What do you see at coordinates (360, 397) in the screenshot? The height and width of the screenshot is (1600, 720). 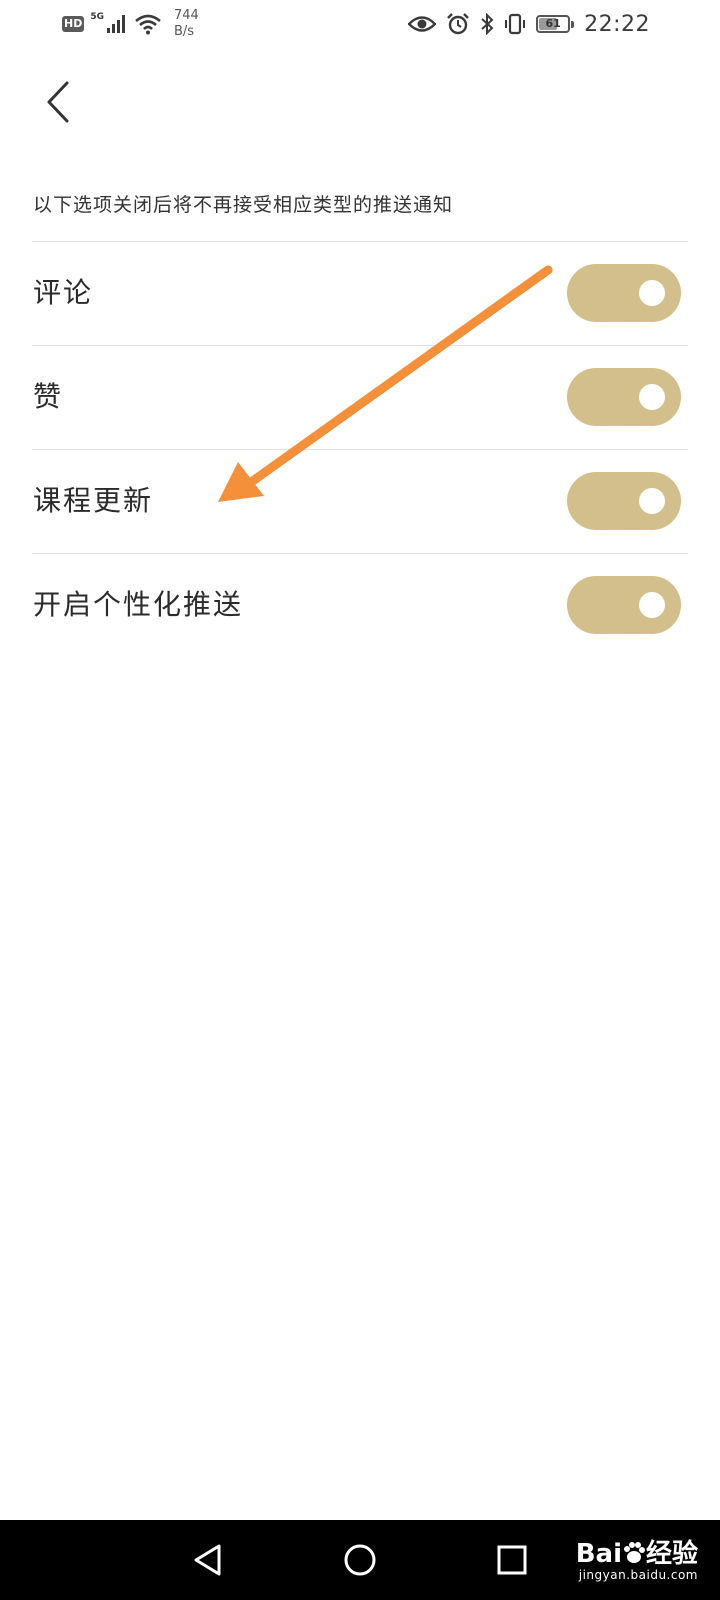 I see `setting-row-likes: 赞` at bounding box center [360, 397].